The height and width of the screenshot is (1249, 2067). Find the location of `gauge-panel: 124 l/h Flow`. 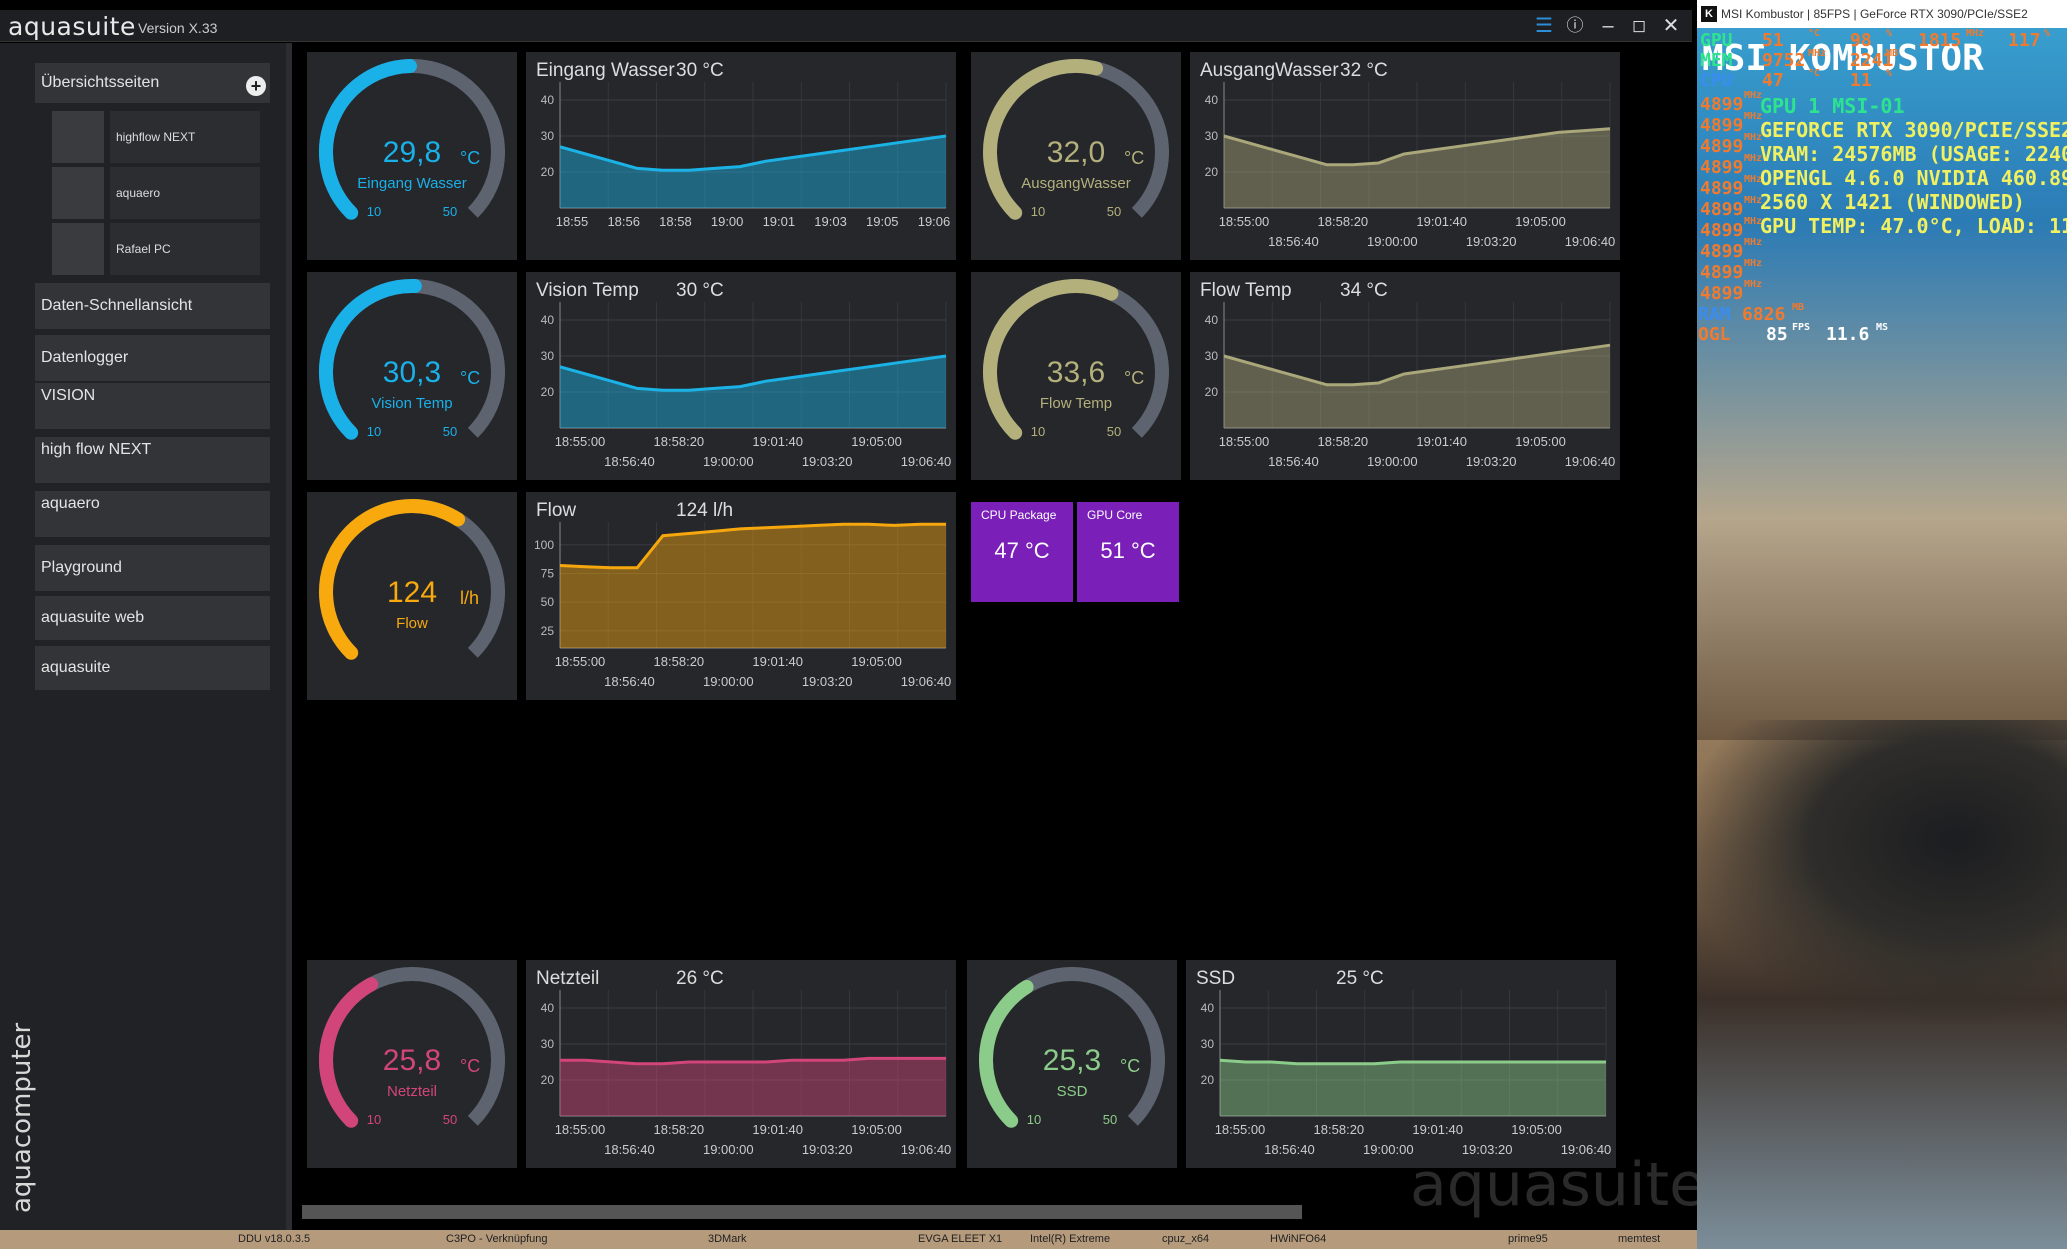

gauge-panel: 124 l/h Flow is located at coordinates (412, 596).